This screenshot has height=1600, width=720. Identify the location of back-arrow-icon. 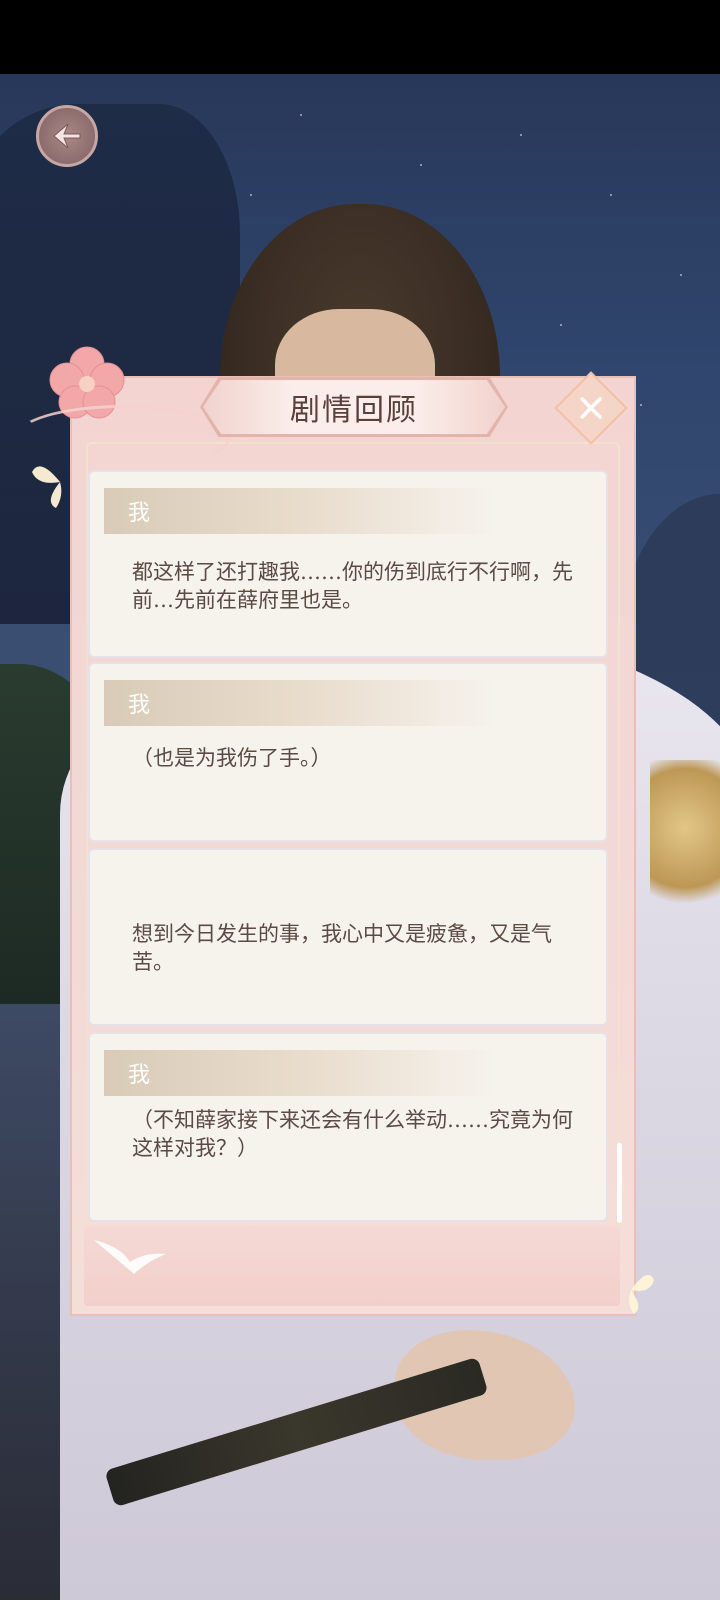
(67, 136).